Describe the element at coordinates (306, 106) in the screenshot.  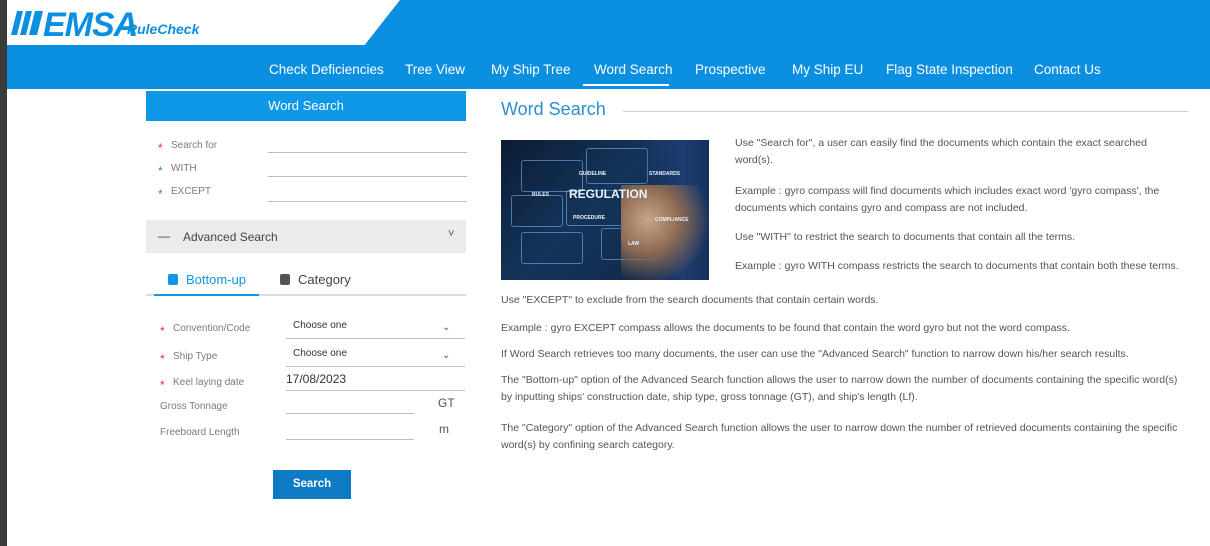
I see `sidebar-title: Word Search` at that location.